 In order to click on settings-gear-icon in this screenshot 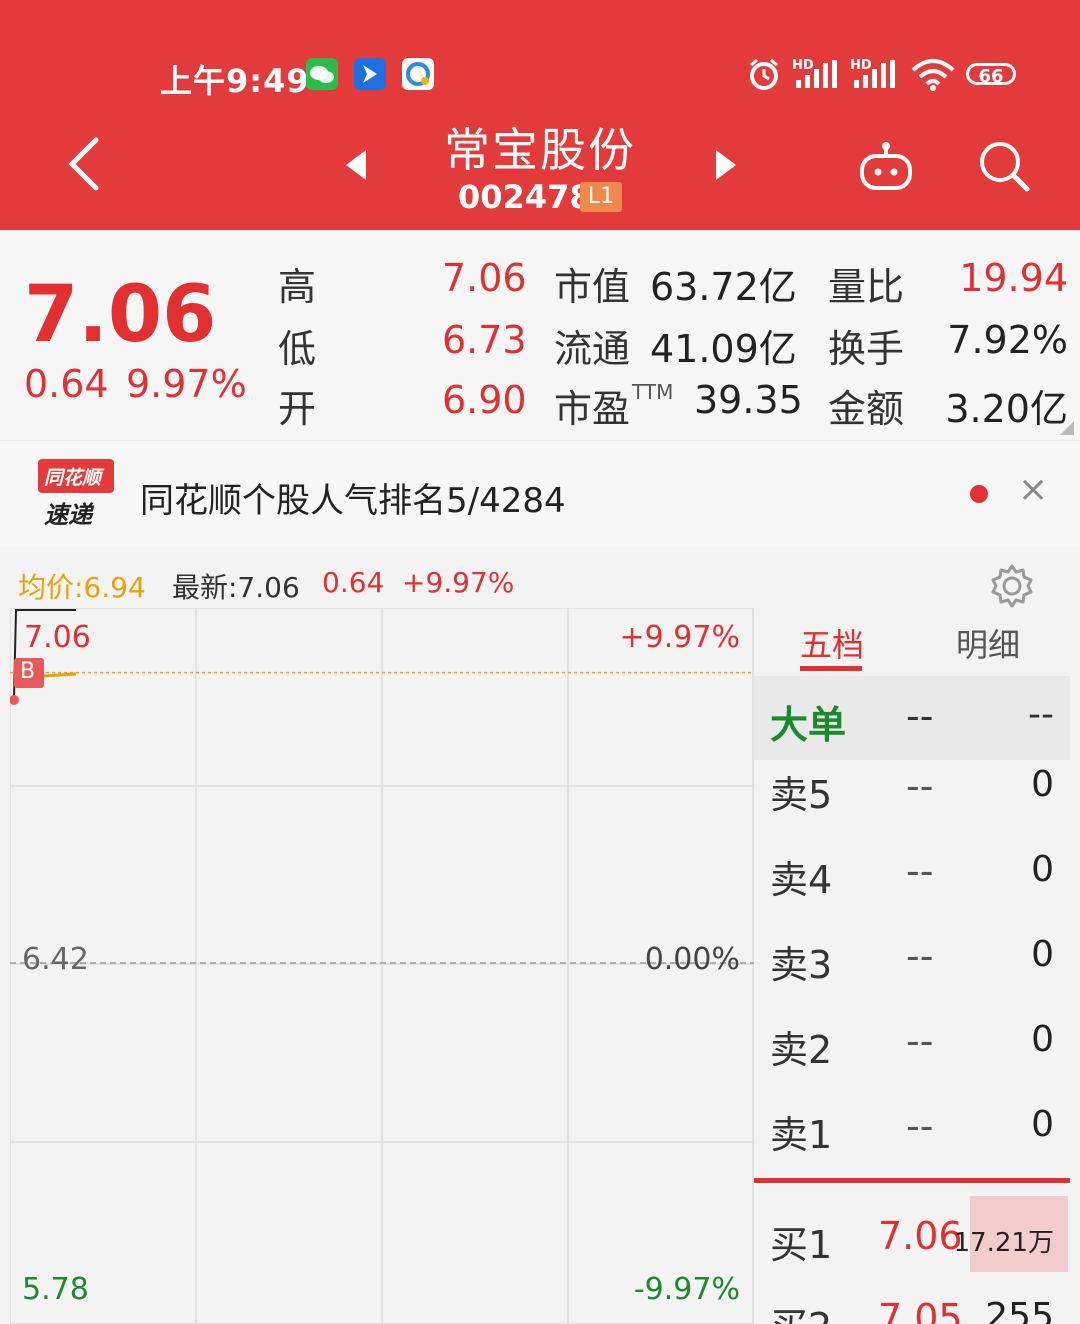, I will do `click(1012, 588)`.